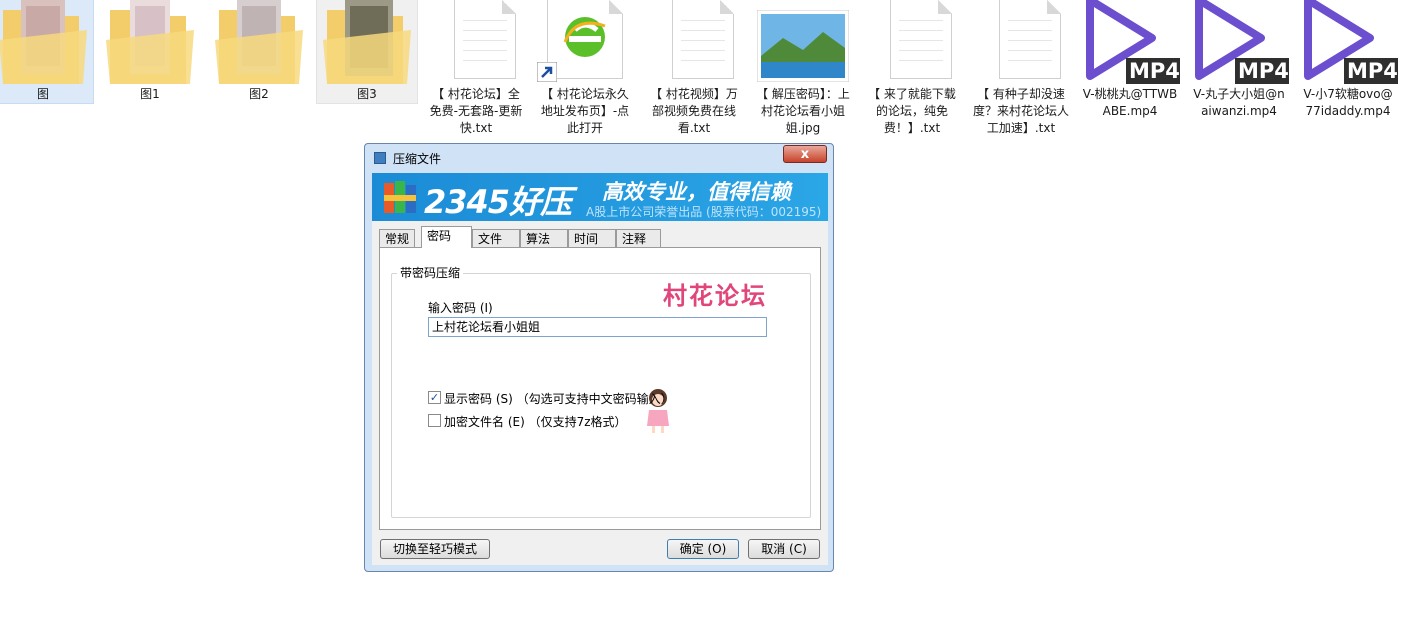 The height and width of the screenshot is (618, 1405). I want to click on file-name: 【 村花论坛】全免费-无套路-更新快.txt, so click(476, 111).